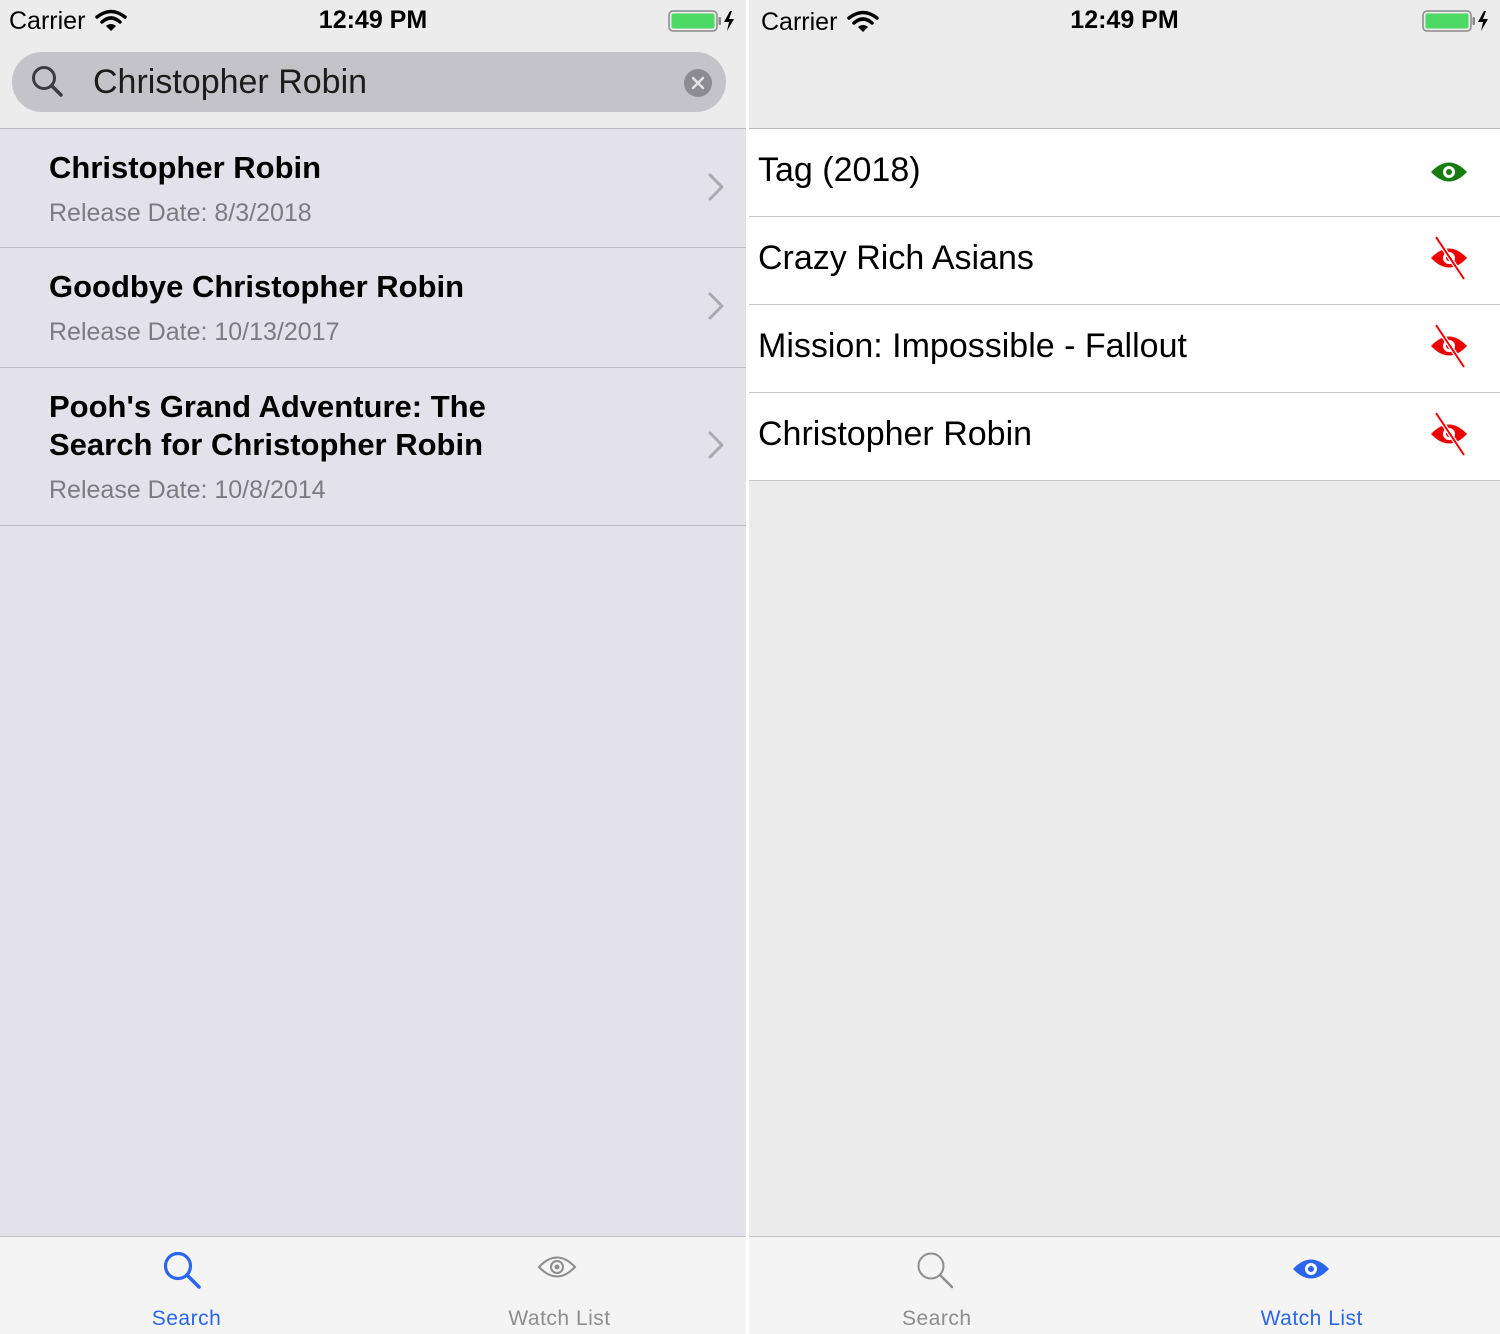 The width and height of the screenshot is (1500, 1334). I want to click on watch-list-row: Mission: Impossible - Fallout, so click(1124, 349).